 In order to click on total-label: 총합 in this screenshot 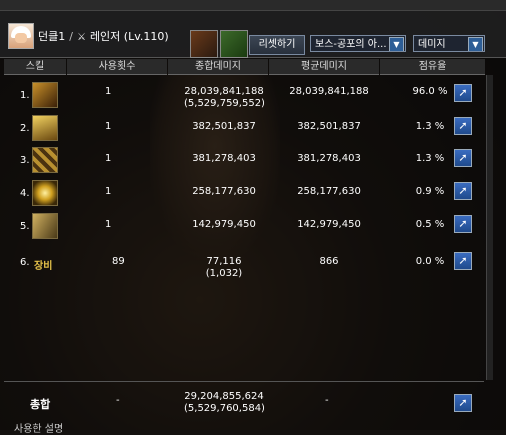, I will do `click(40, 404)`.